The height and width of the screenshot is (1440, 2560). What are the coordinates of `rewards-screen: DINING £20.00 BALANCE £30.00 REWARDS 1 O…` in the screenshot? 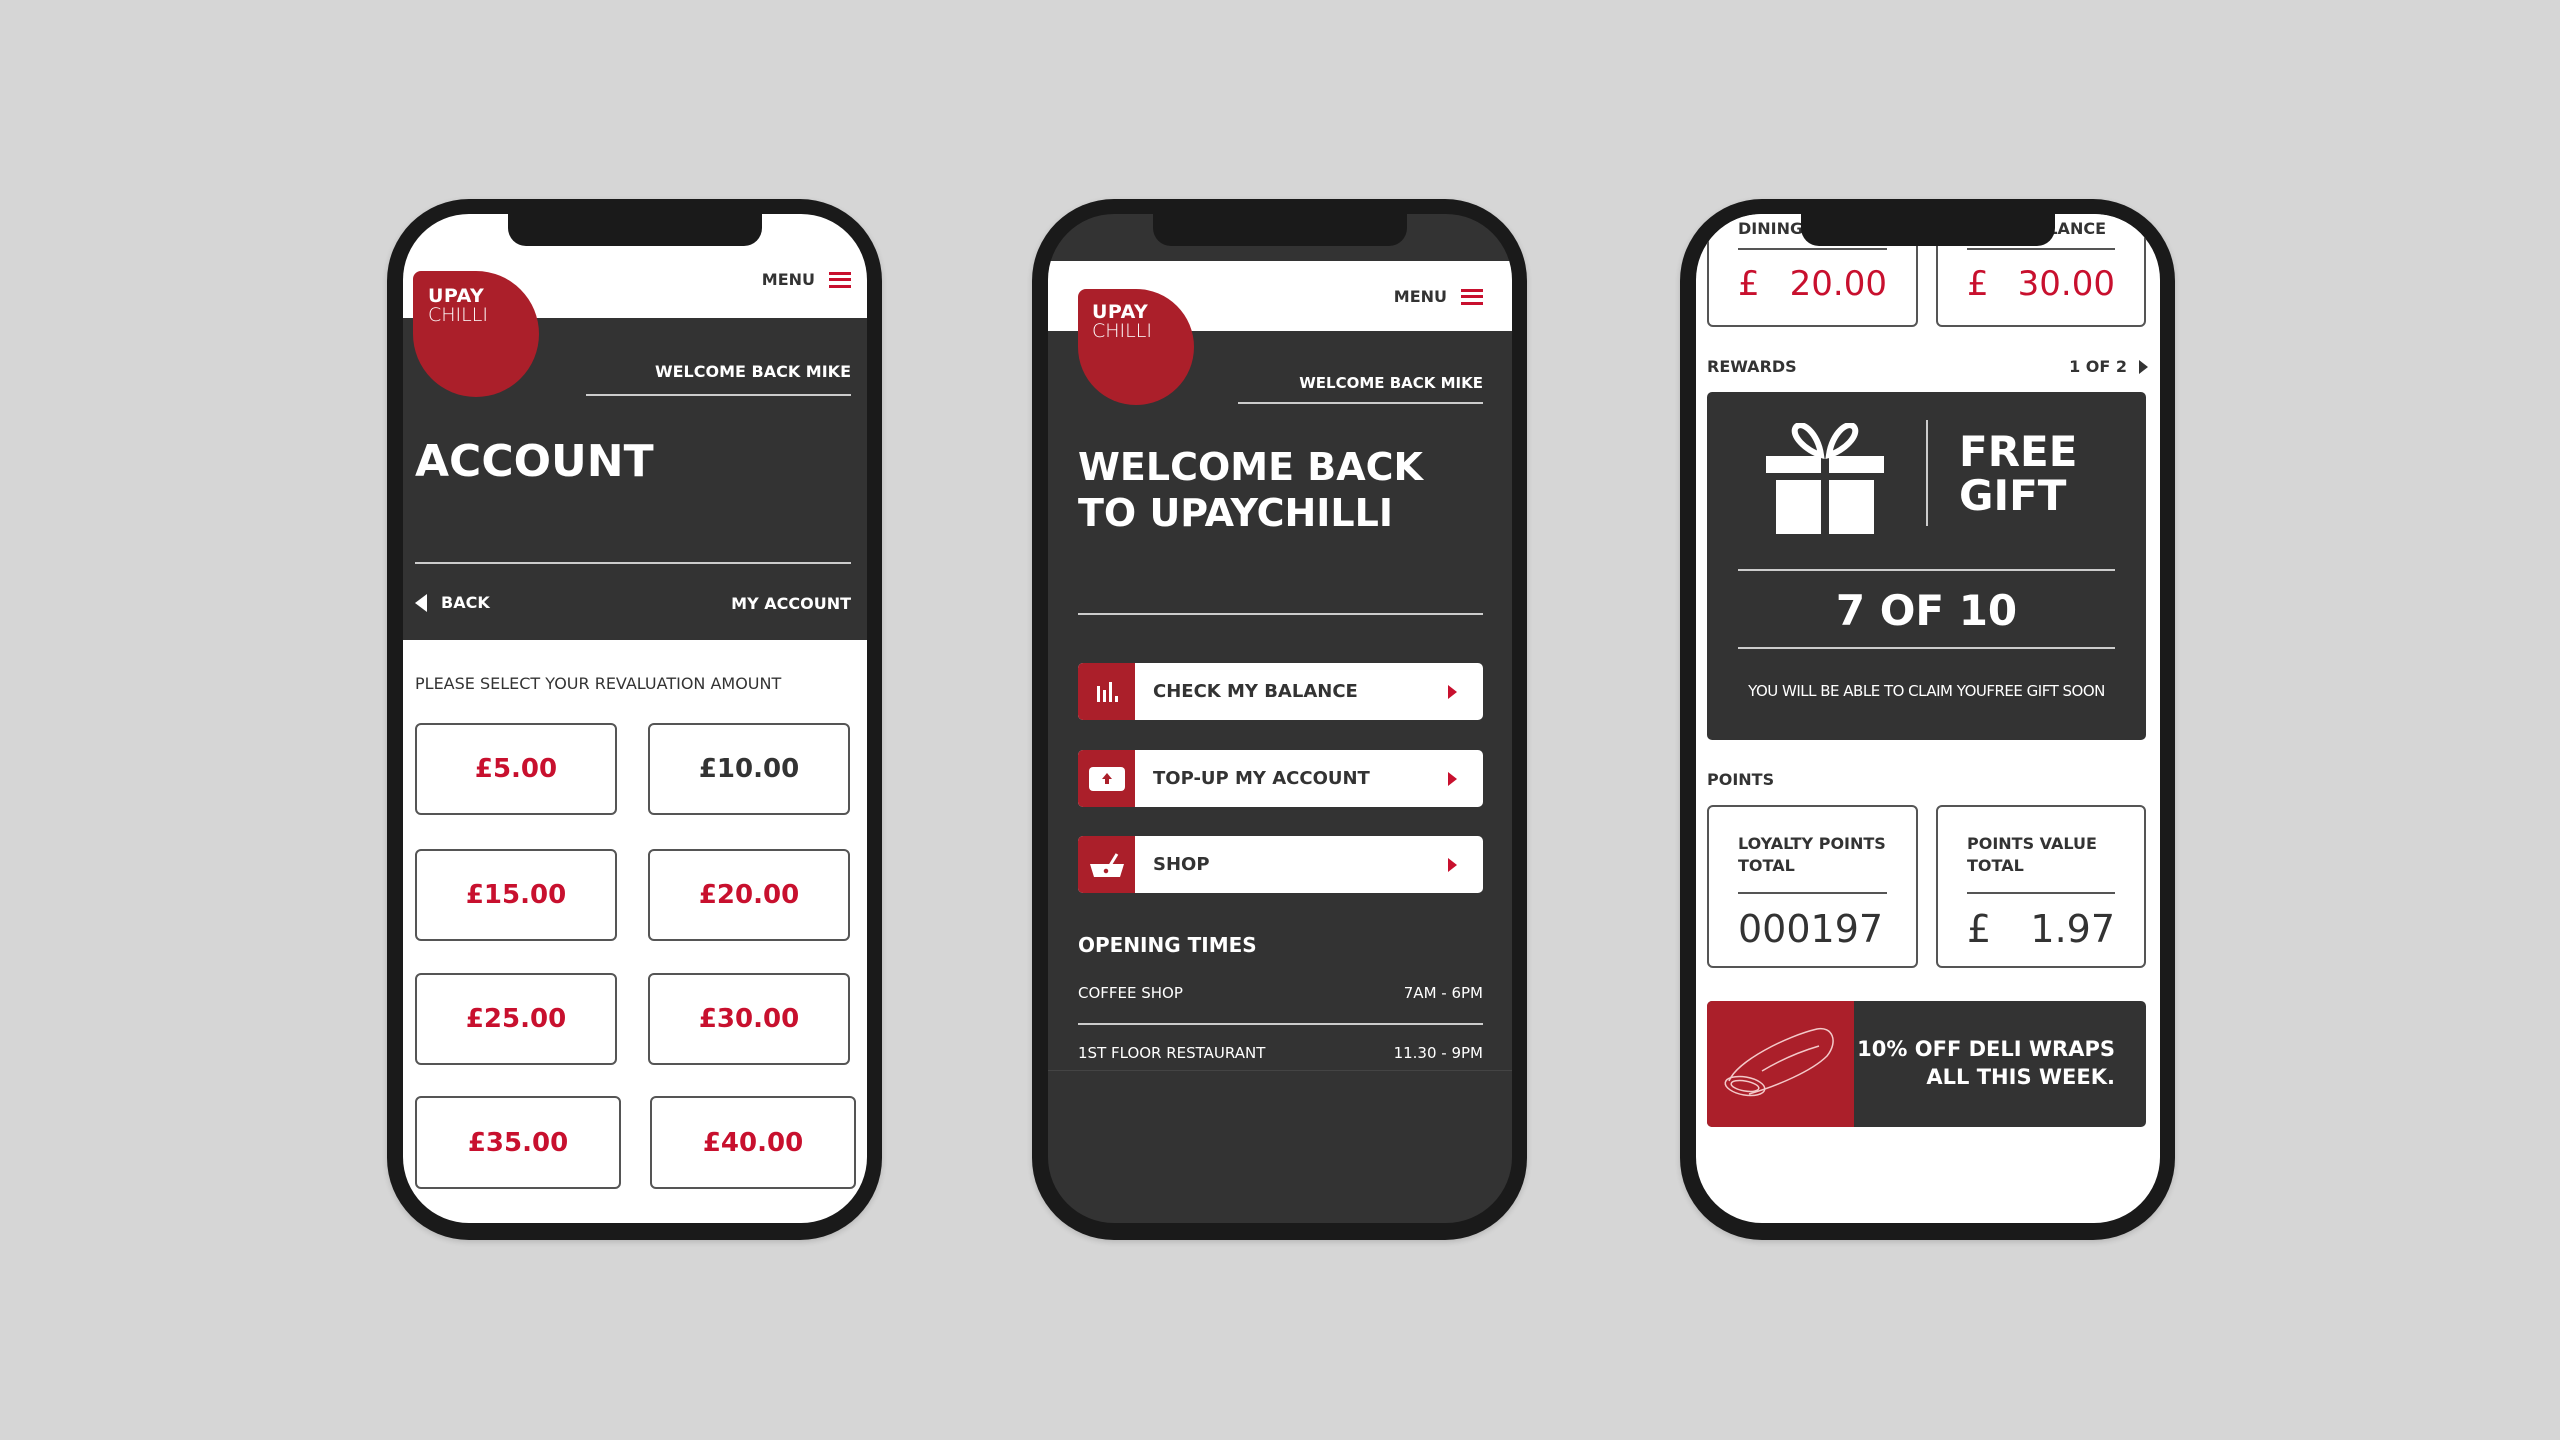 It's located at (1928, 718).